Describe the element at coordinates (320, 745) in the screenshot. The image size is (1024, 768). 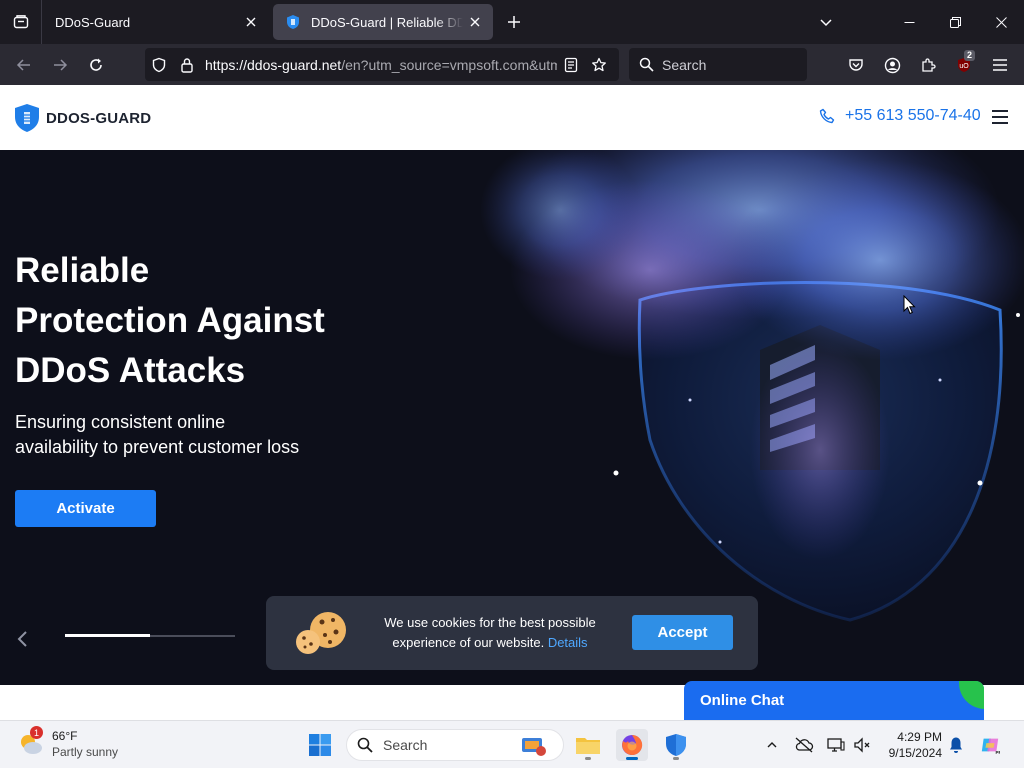
I see `start-button` at that location.